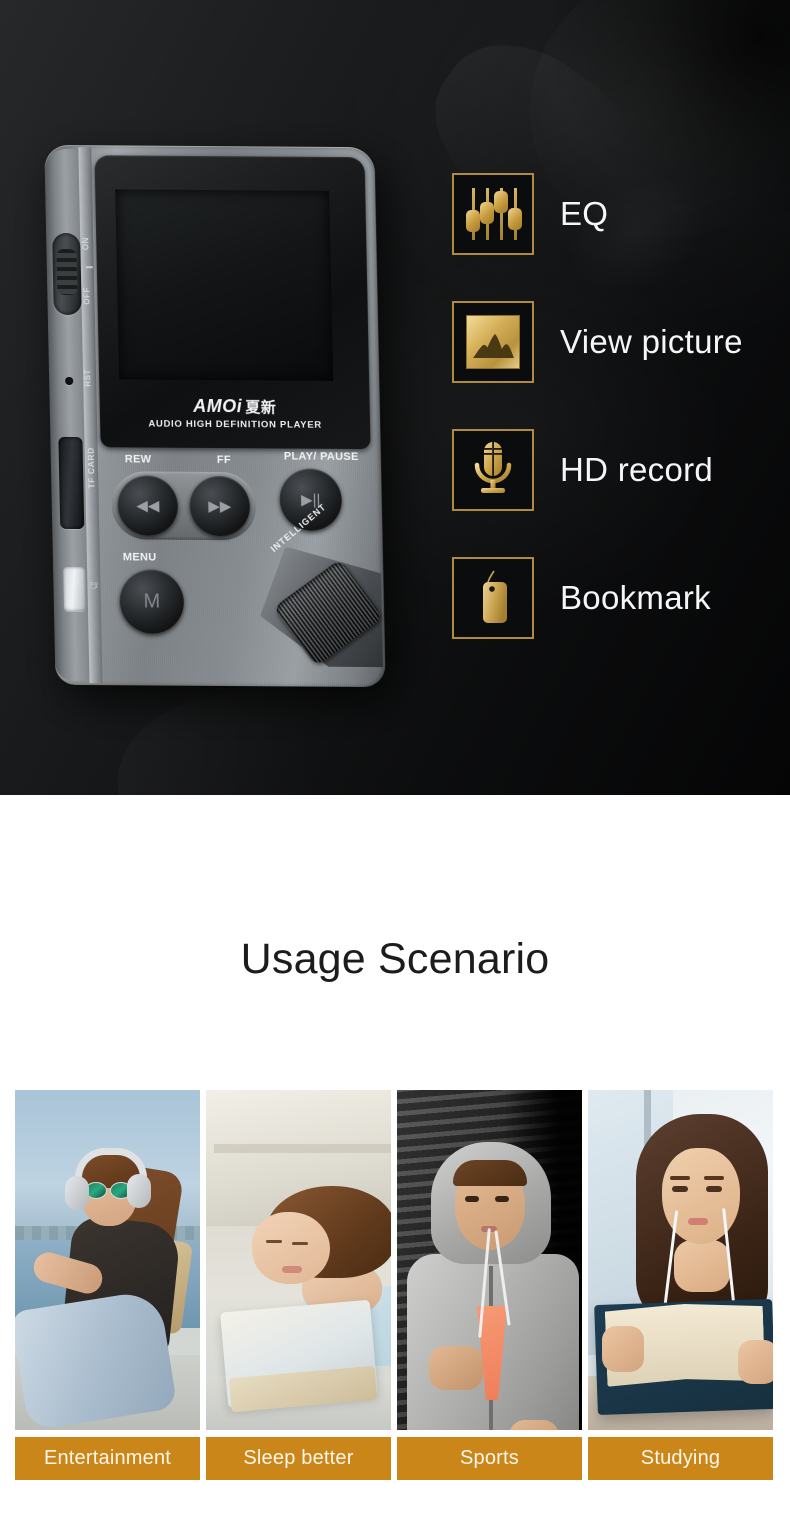 The height and width of the screenshot is (1538, 790). What do you see at coordinates (87, 296) in the screenshot?
I see `switch-off-label: OFF` at bounding box center [87, 296].